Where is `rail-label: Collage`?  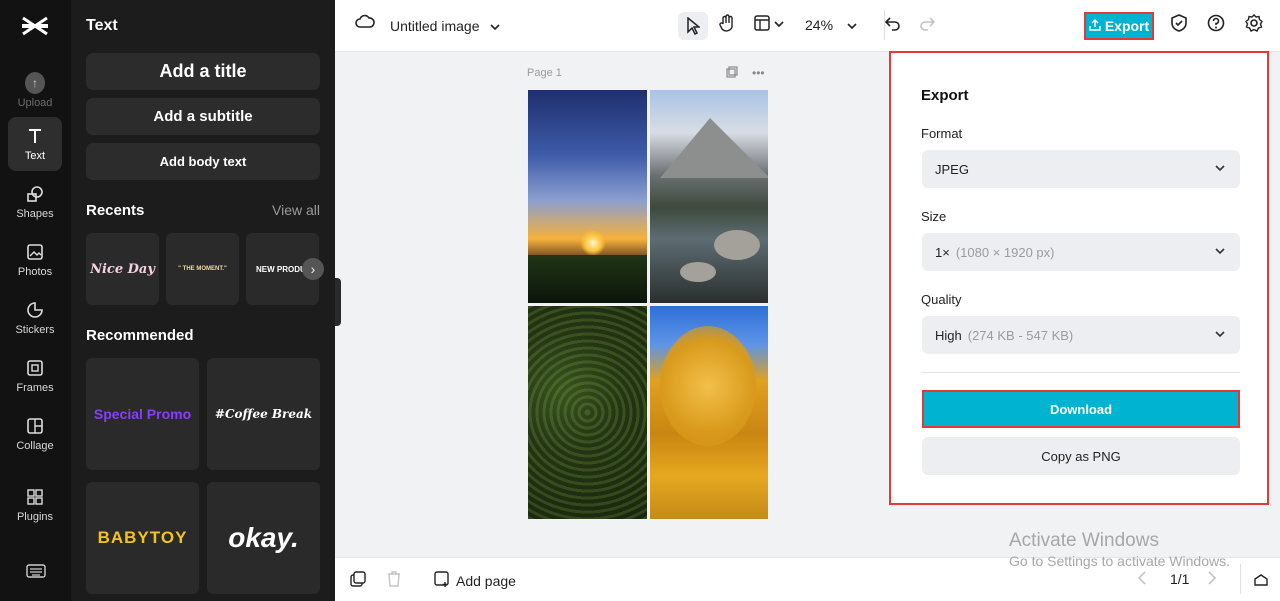 rail-label: Collage is located at coordinates (35, 446).